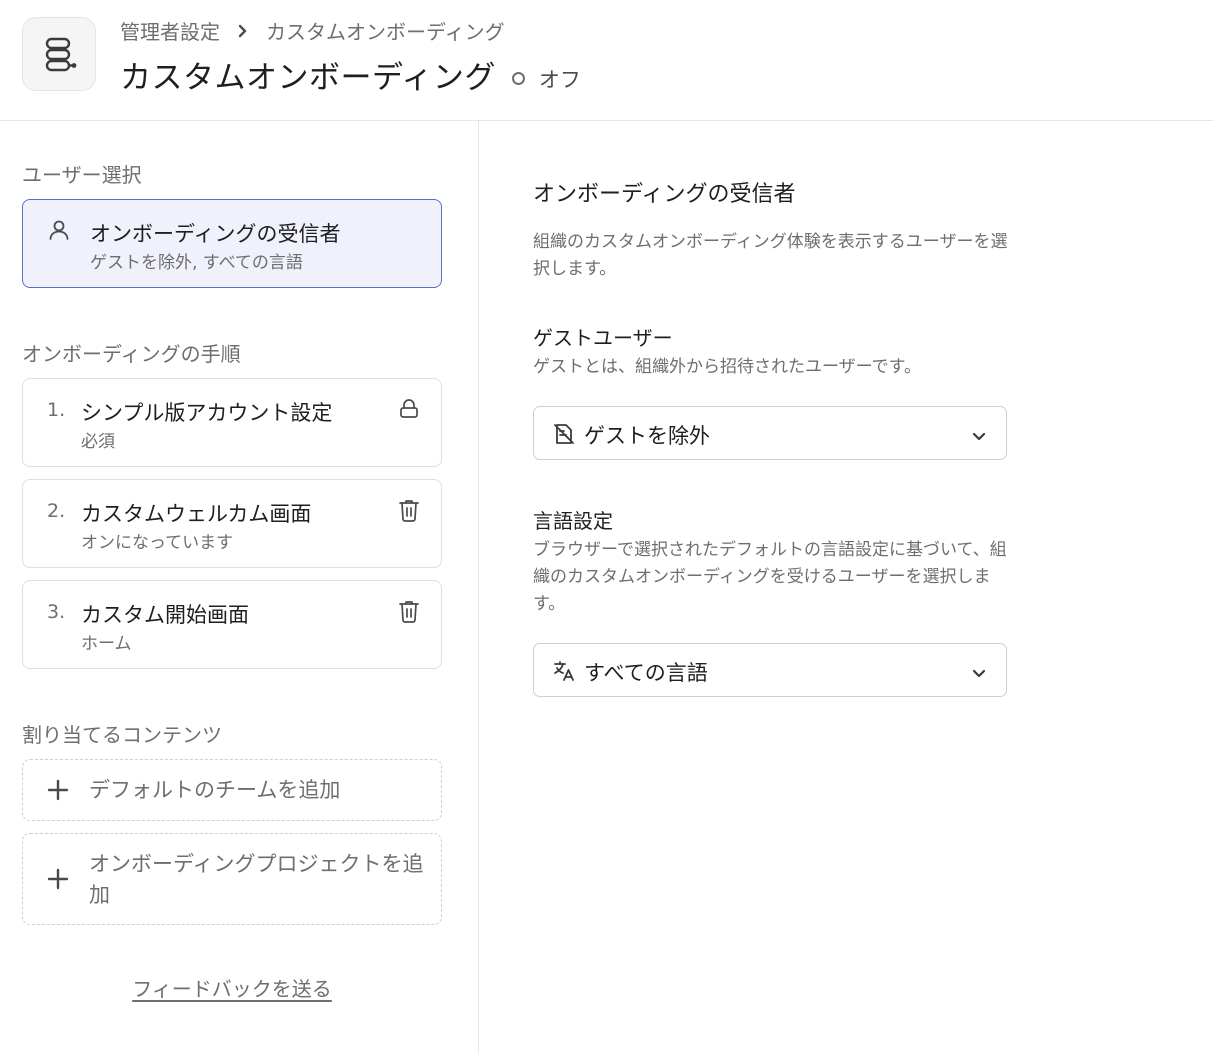 The image size is (1213, 1053). What do you see at coordinates (196, 263) in the screenshot?
I see `recipient-subtitle: ゲストを除外, すべての言語` at bounding box center [196, 263].